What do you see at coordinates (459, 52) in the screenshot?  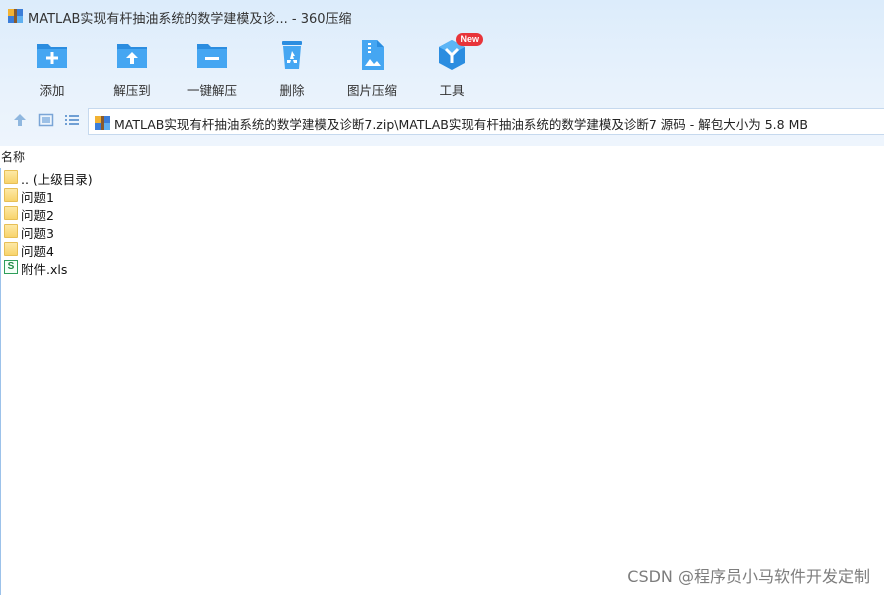 I see `tools-icon-wrap: New` at bounding box center [459, 52].